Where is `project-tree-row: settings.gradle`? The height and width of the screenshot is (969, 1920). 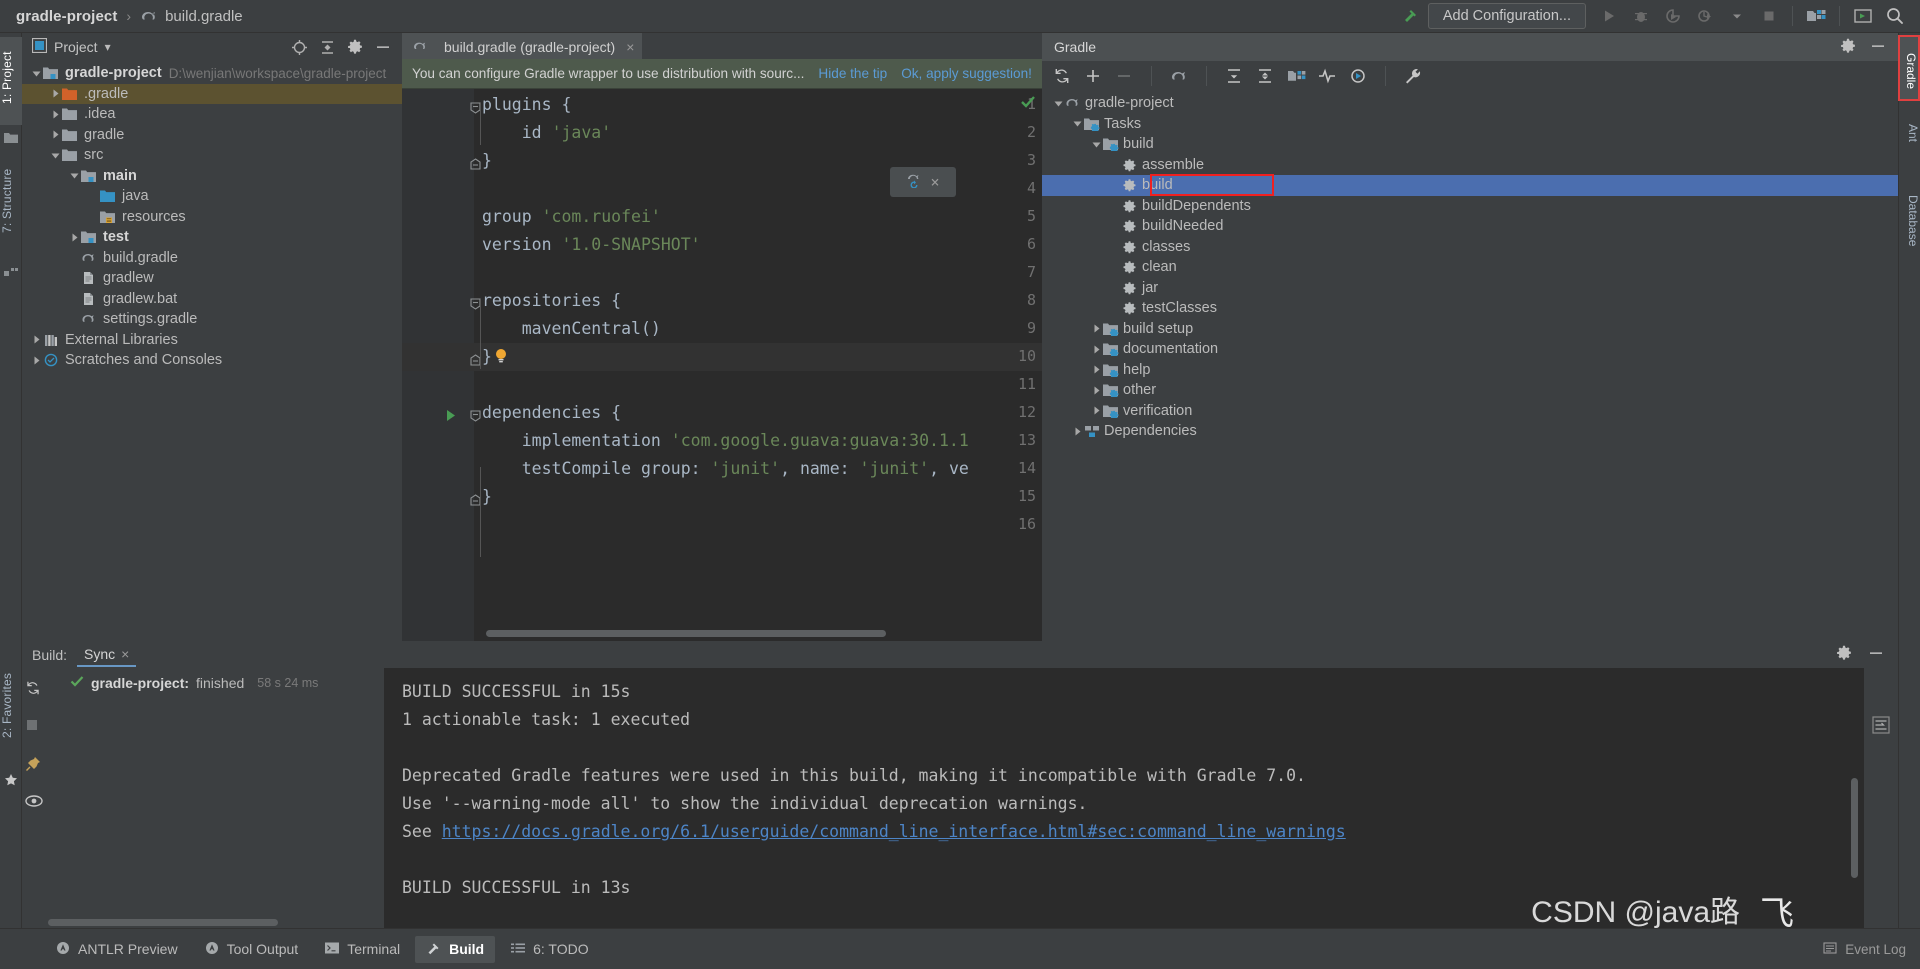
project-tree-row: settings.gradle is located at coordinates (212, 319).